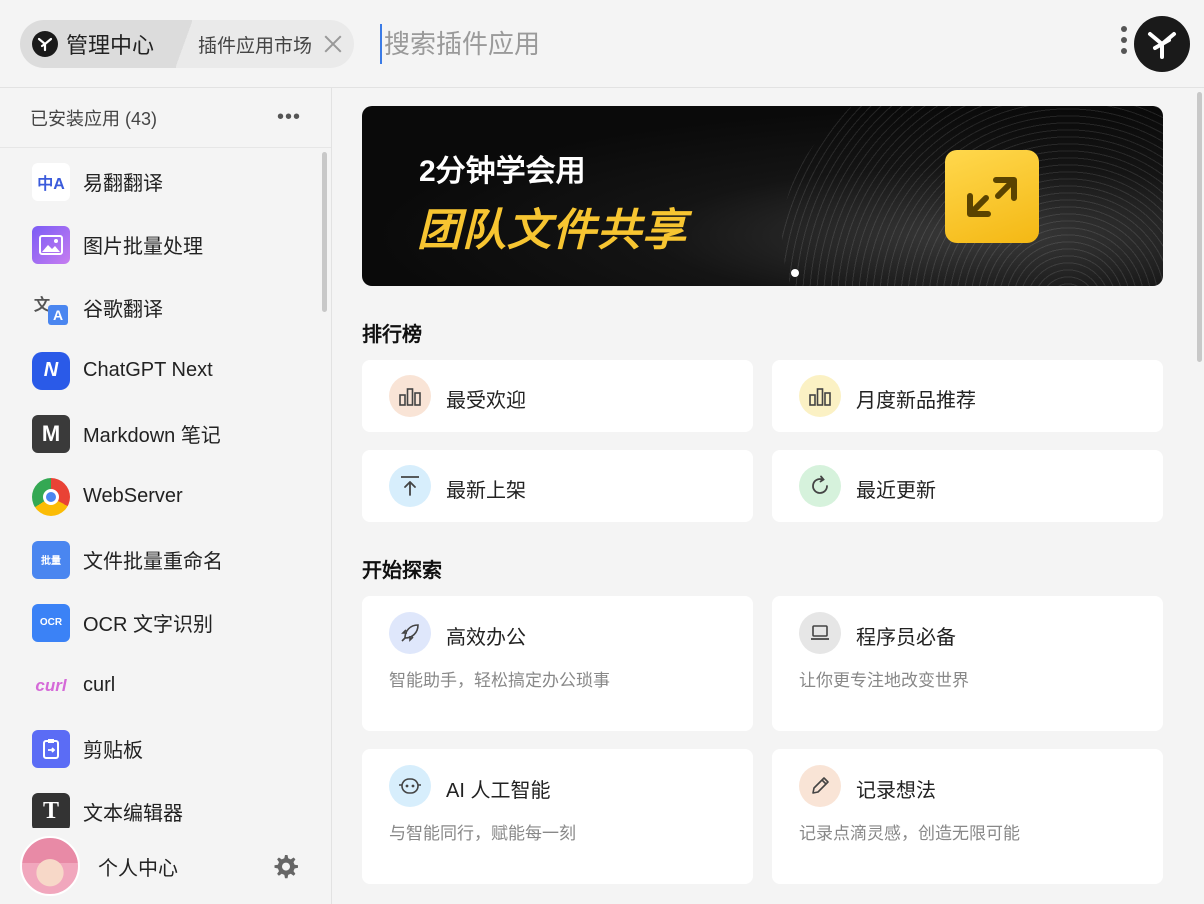 Image resolution: width=1204 pixels, height=904 pixels. Describe the element at coordinates (392, 335) in the screenshot. I see `ranking-title: 排行榜` at that location.